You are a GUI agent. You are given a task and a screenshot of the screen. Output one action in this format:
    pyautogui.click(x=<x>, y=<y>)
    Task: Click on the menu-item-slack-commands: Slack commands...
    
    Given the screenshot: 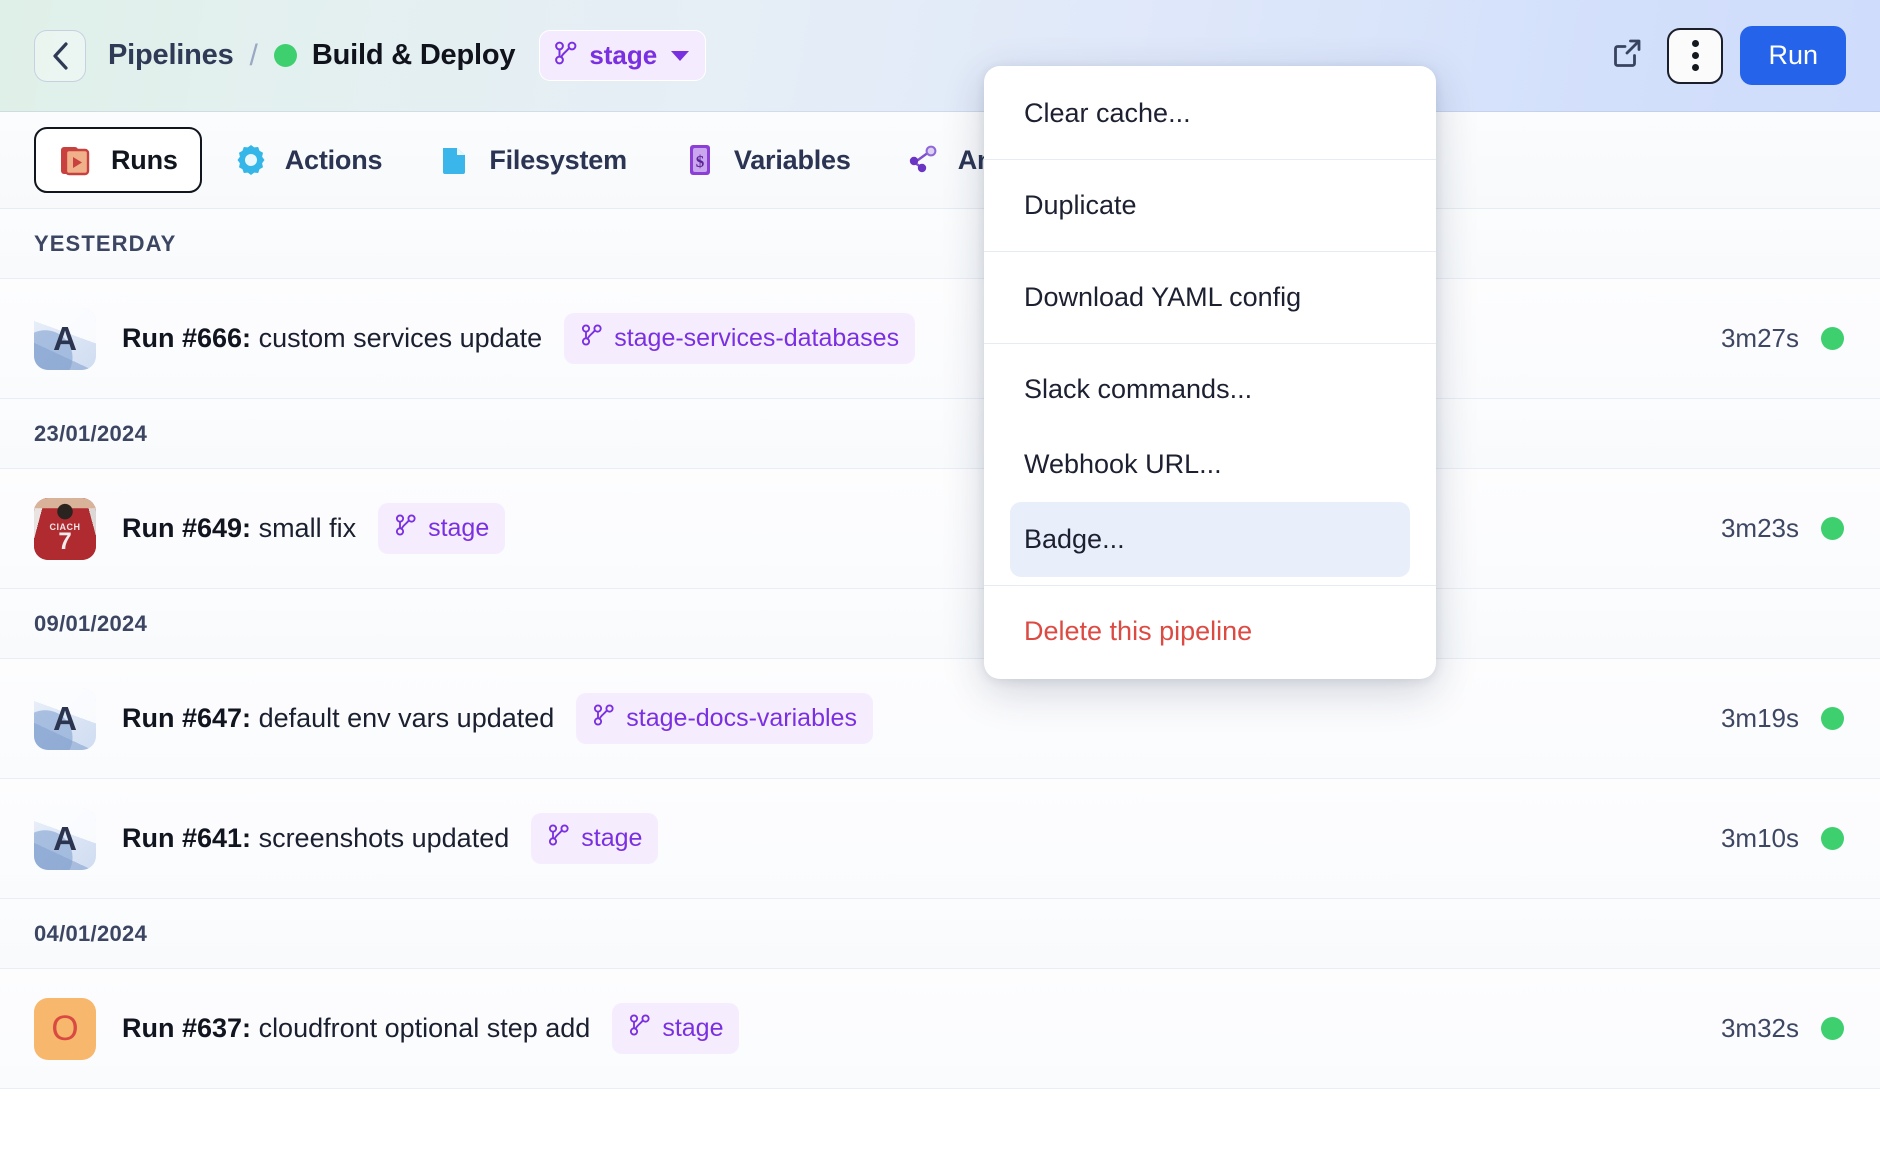 What is the action you would take?
    pyautogui.click(x=1210, y=389)
    